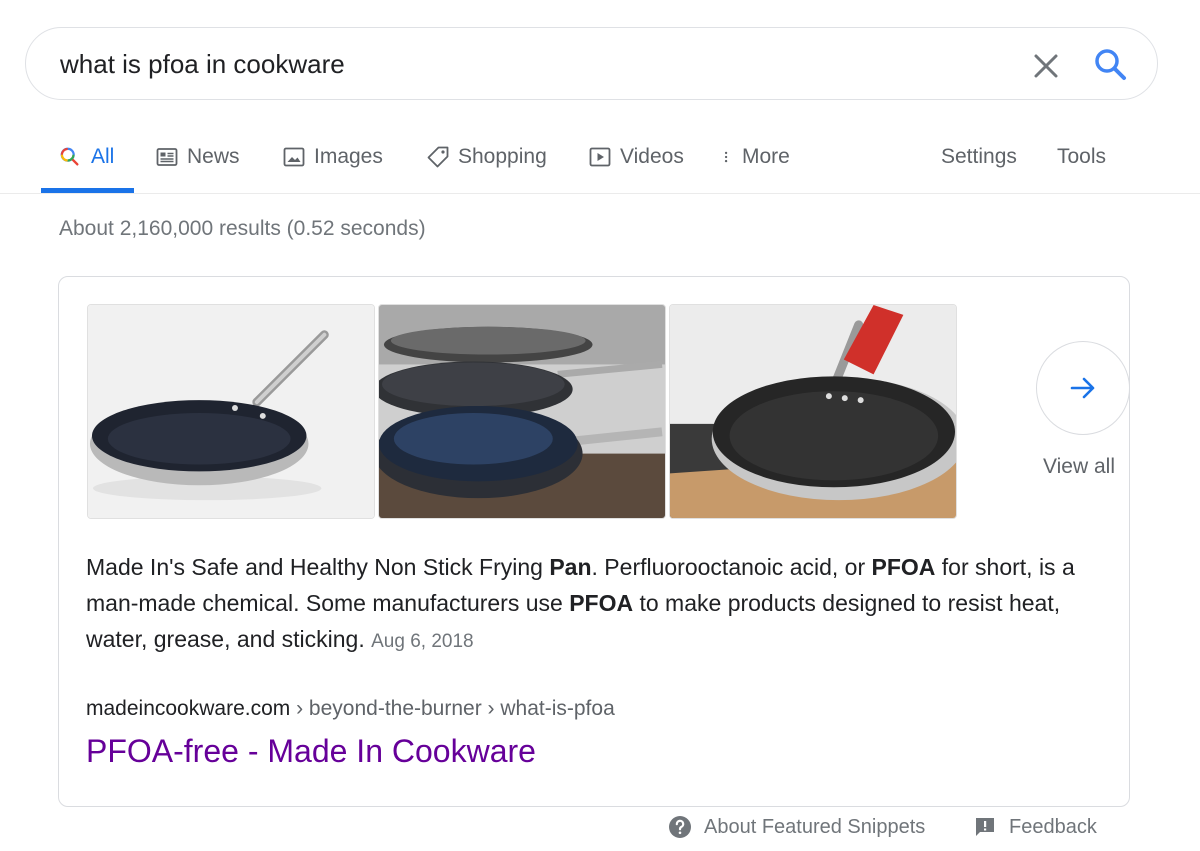 Image resolution: width=1200 pixels, height=851 pixels. What do you see at coordinates (502, 156) in the screenshot?
I see `tab-label: Shopping` at bounding box center [502, 156].